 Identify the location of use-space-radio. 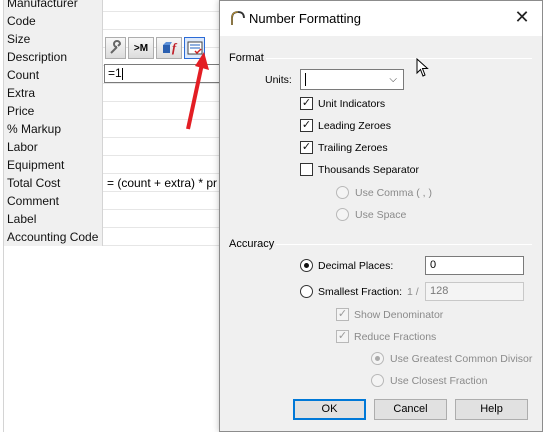
(342, 214).